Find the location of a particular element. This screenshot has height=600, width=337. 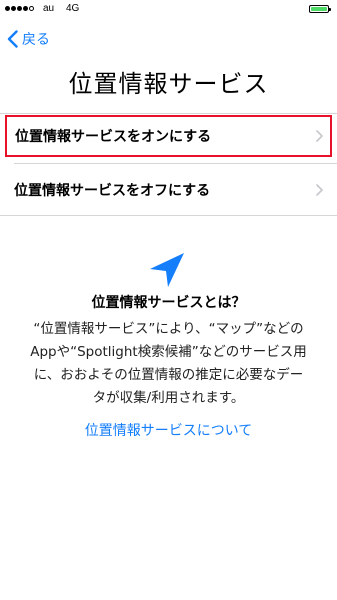

turn-off-location-services-row: 位置情報サービスをオフにする is located at coordinates (168, 190).